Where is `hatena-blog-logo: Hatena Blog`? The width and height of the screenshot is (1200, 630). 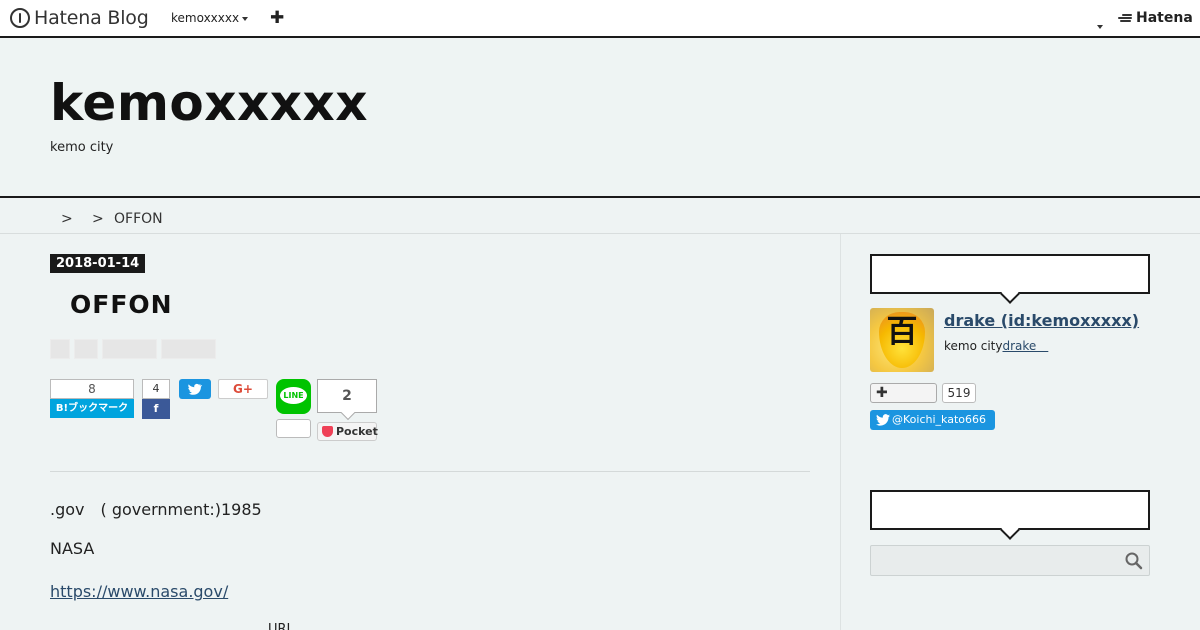 hatena-blog-logo: Hatena Blog is located at coordinates (79, 18).